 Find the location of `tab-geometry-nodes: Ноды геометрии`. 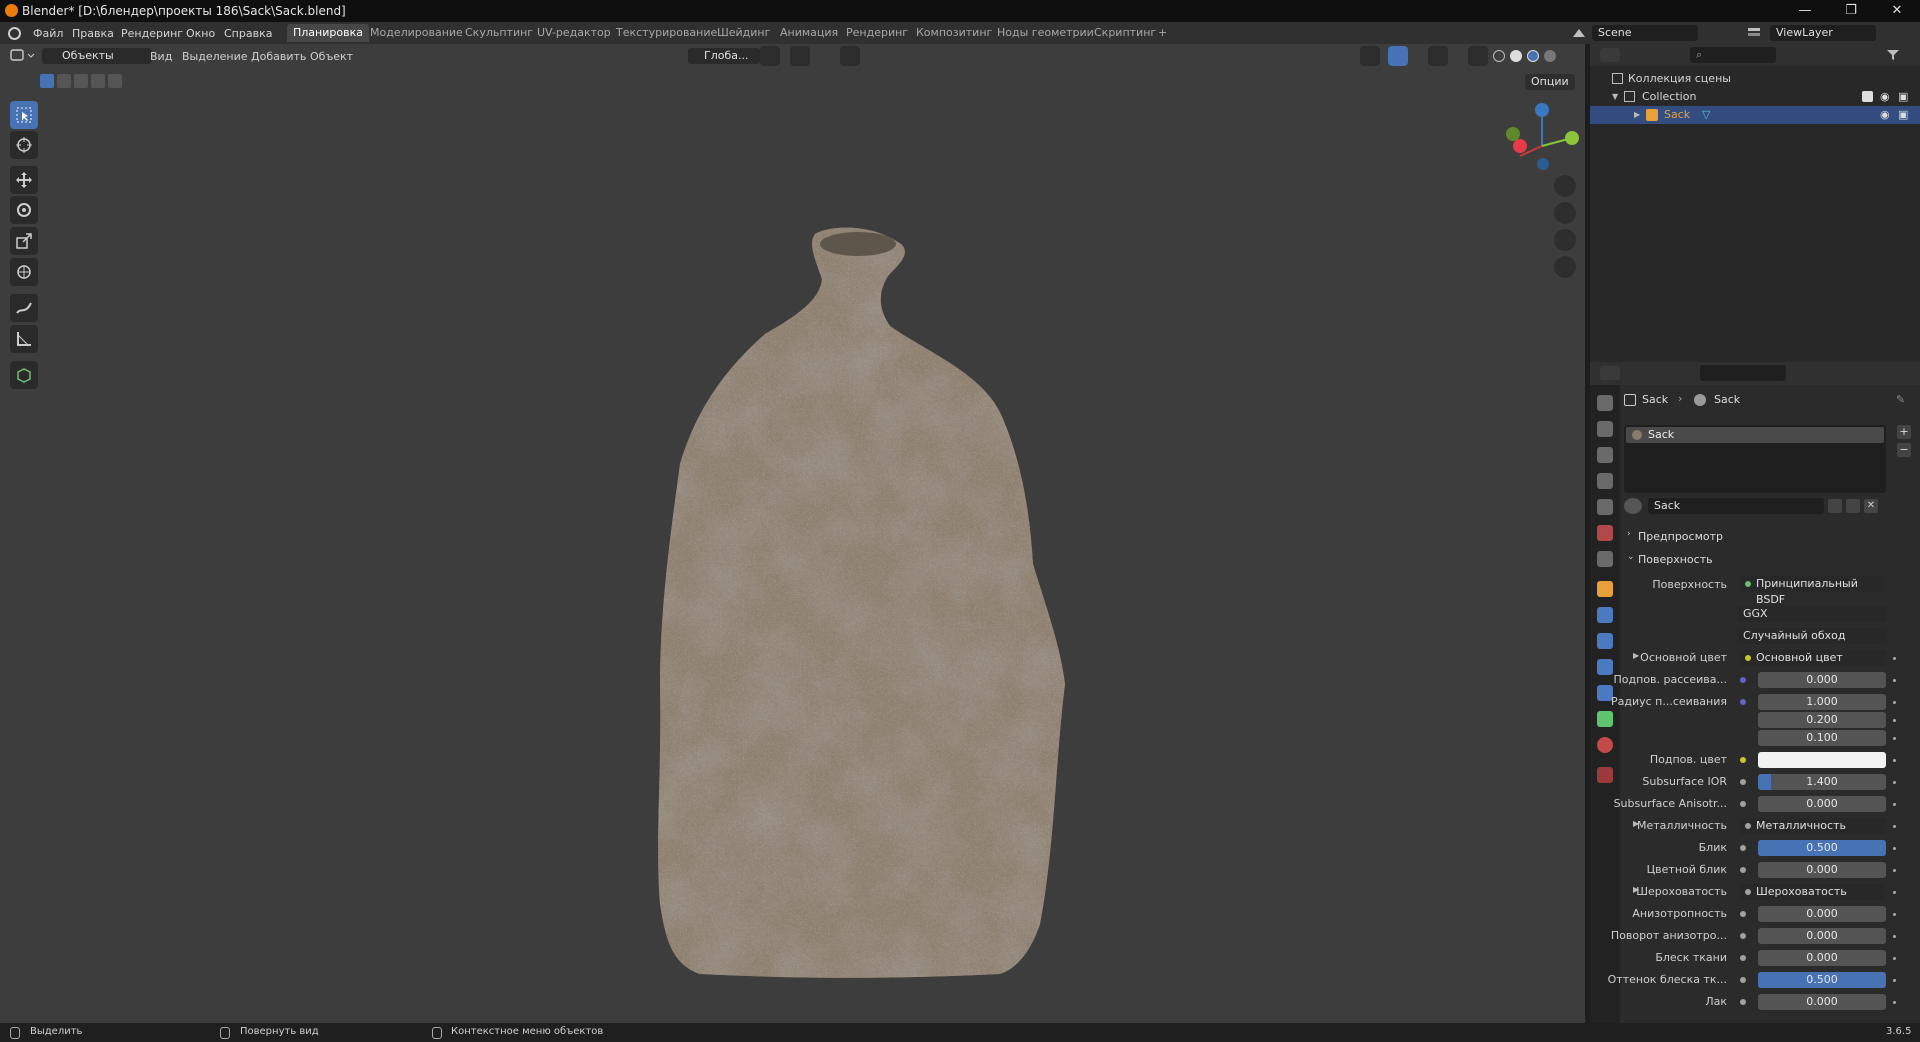

tab-geometry-nodes: Ноды геометрии is located at coordinates (1045, 33).